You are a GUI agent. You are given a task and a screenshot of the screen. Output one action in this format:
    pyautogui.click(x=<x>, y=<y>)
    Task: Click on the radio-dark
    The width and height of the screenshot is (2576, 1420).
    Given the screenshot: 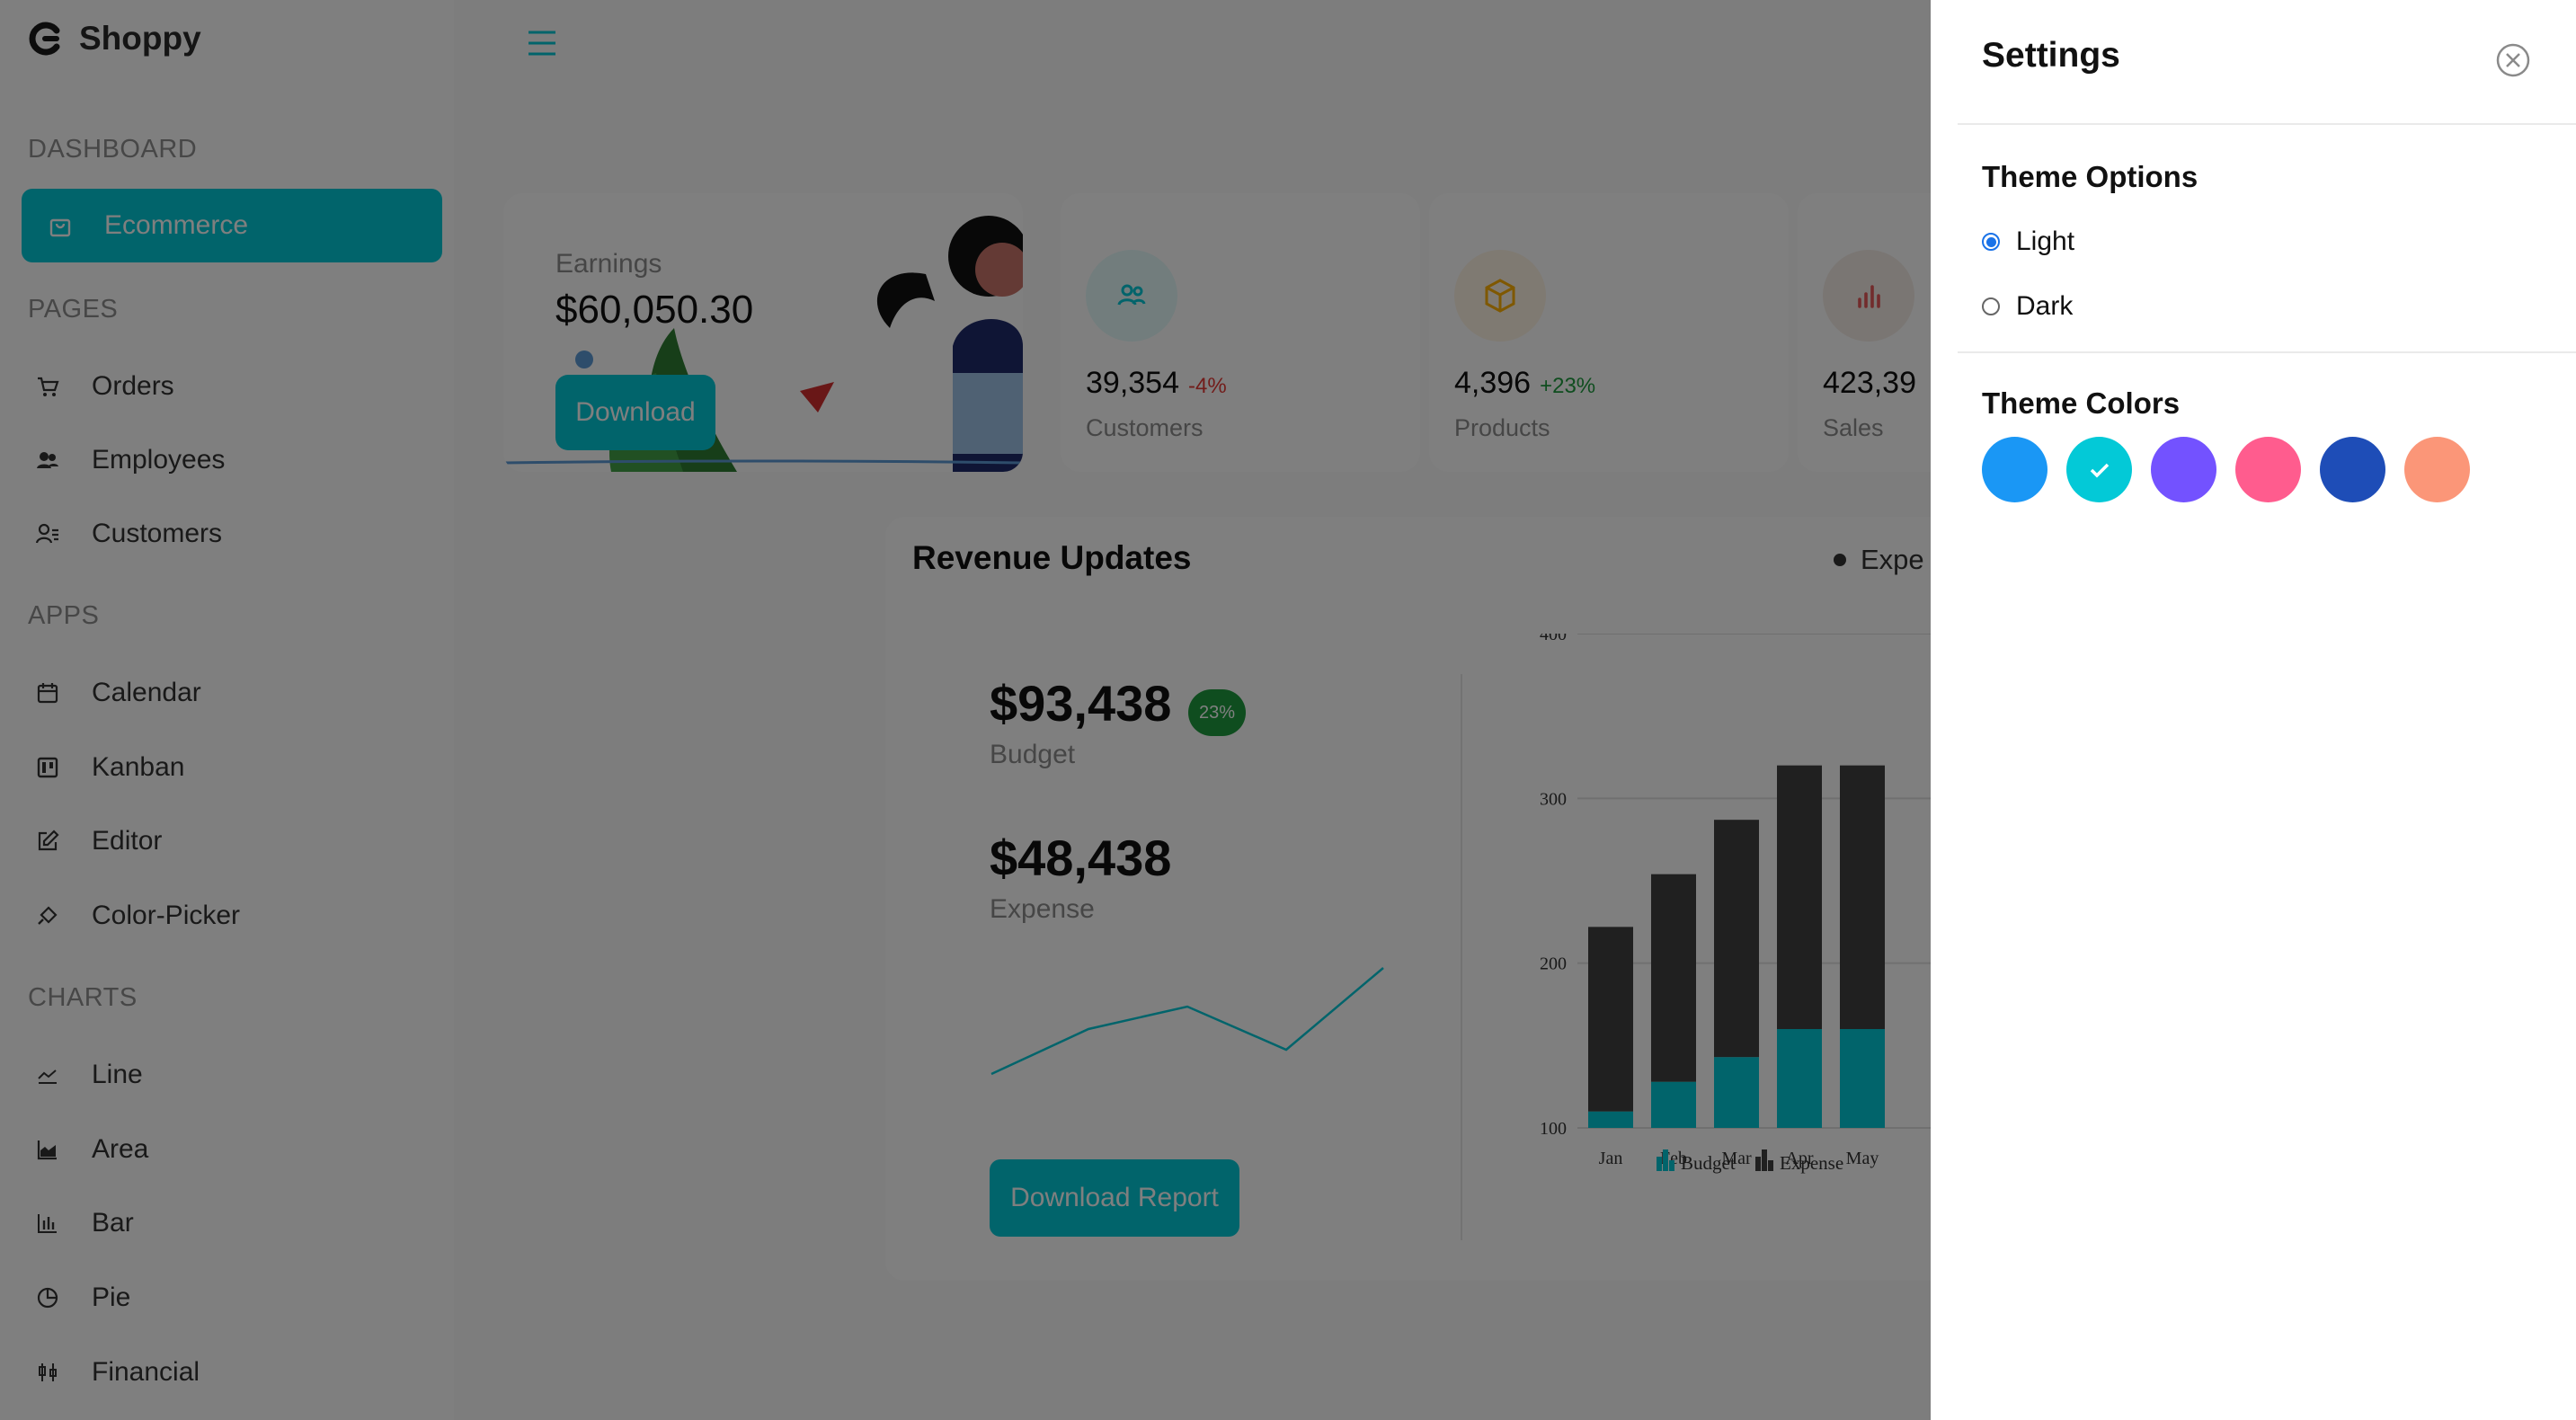 What is the action you would take?
    pyautogui.click(x=1991, y=306)
    